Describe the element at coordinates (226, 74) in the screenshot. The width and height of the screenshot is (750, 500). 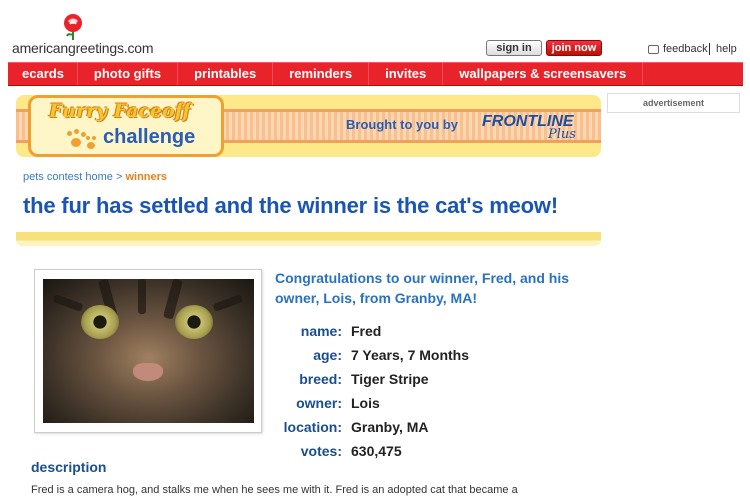
I see `nav-item-printables: printables` at that location.